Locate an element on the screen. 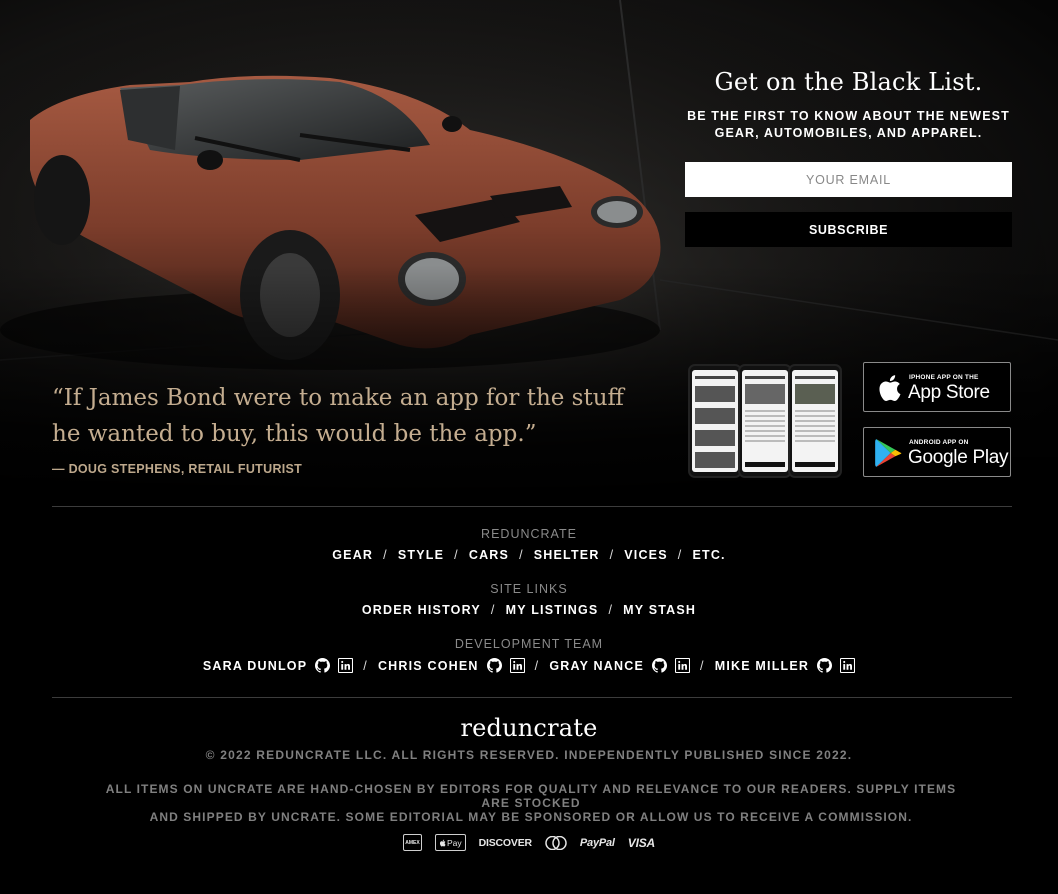  dev-name: SARA DUNLOP is located at coordinates (255, 665).